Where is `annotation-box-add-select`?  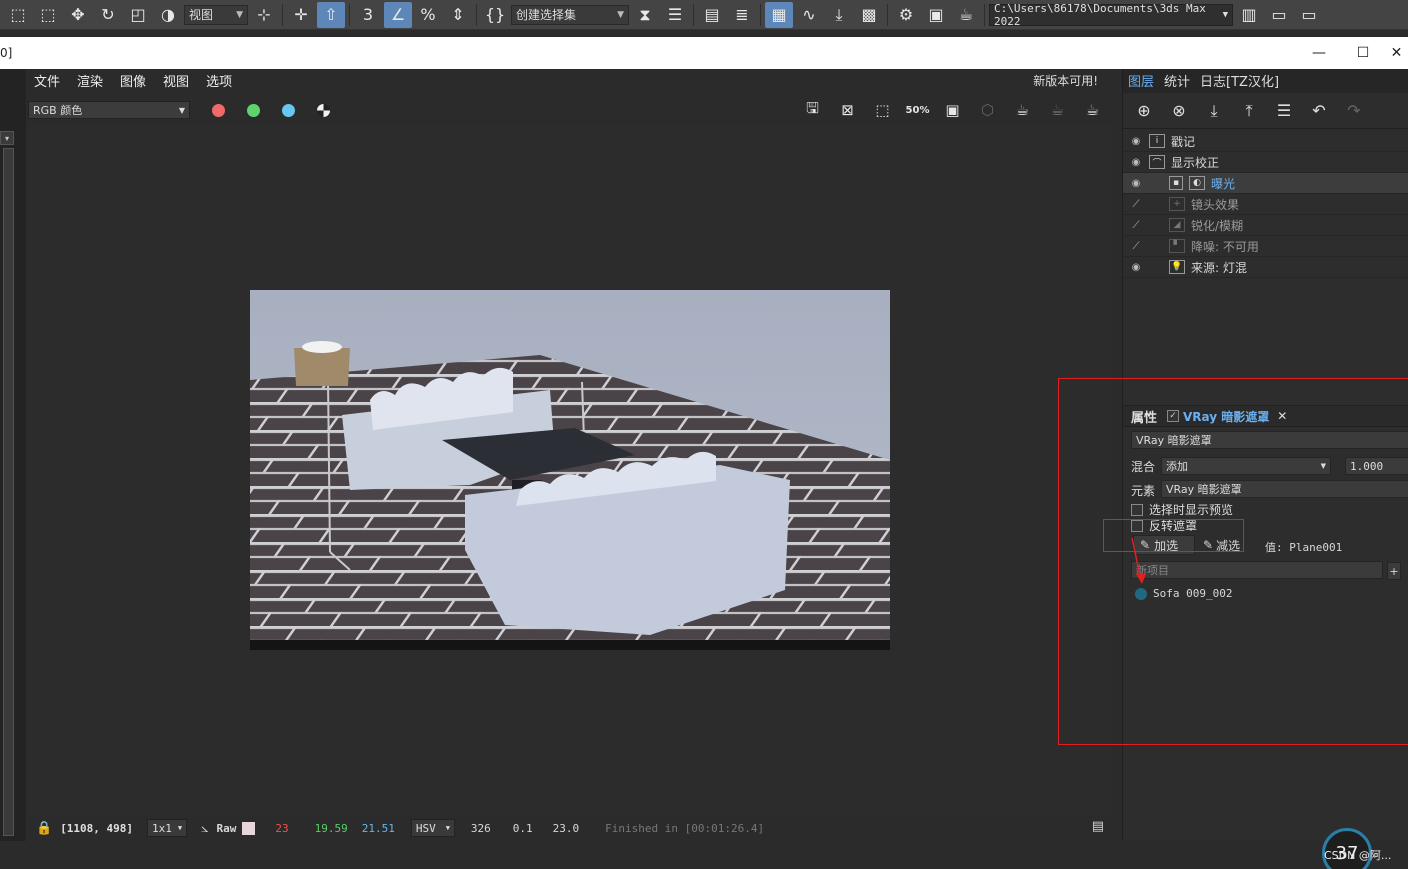 annotation-box-add-select is located at coordinates (1173, 535).